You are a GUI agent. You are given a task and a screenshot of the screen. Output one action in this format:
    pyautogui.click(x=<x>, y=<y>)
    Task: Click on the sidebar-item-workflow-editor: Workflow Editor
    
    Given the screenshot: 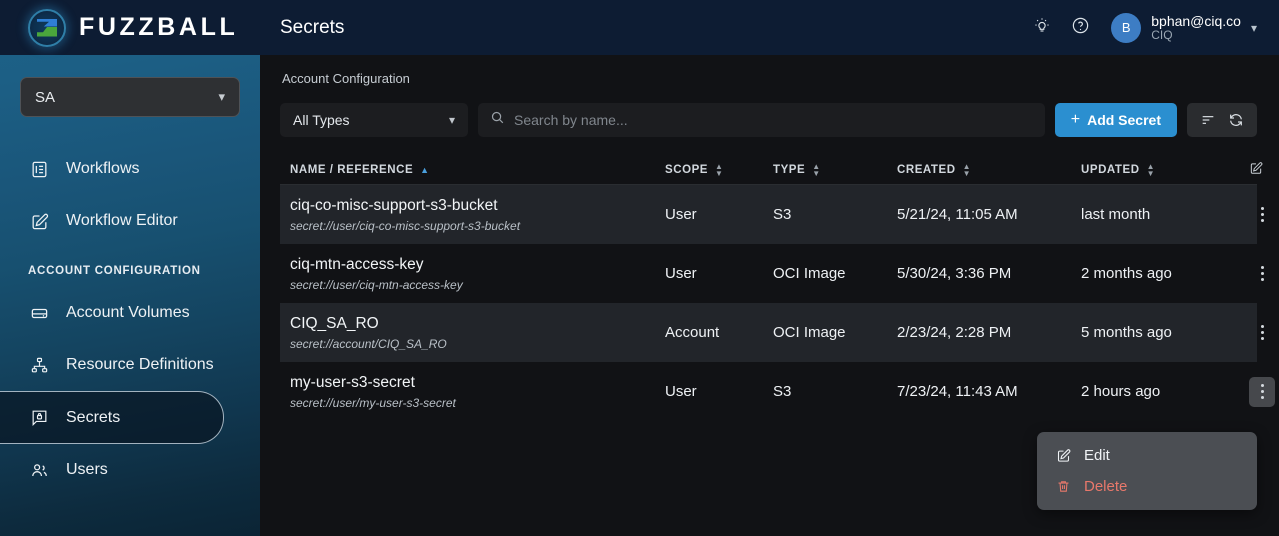 What is the action you would take?
    pyautogui.click(x=130, y=221)
    